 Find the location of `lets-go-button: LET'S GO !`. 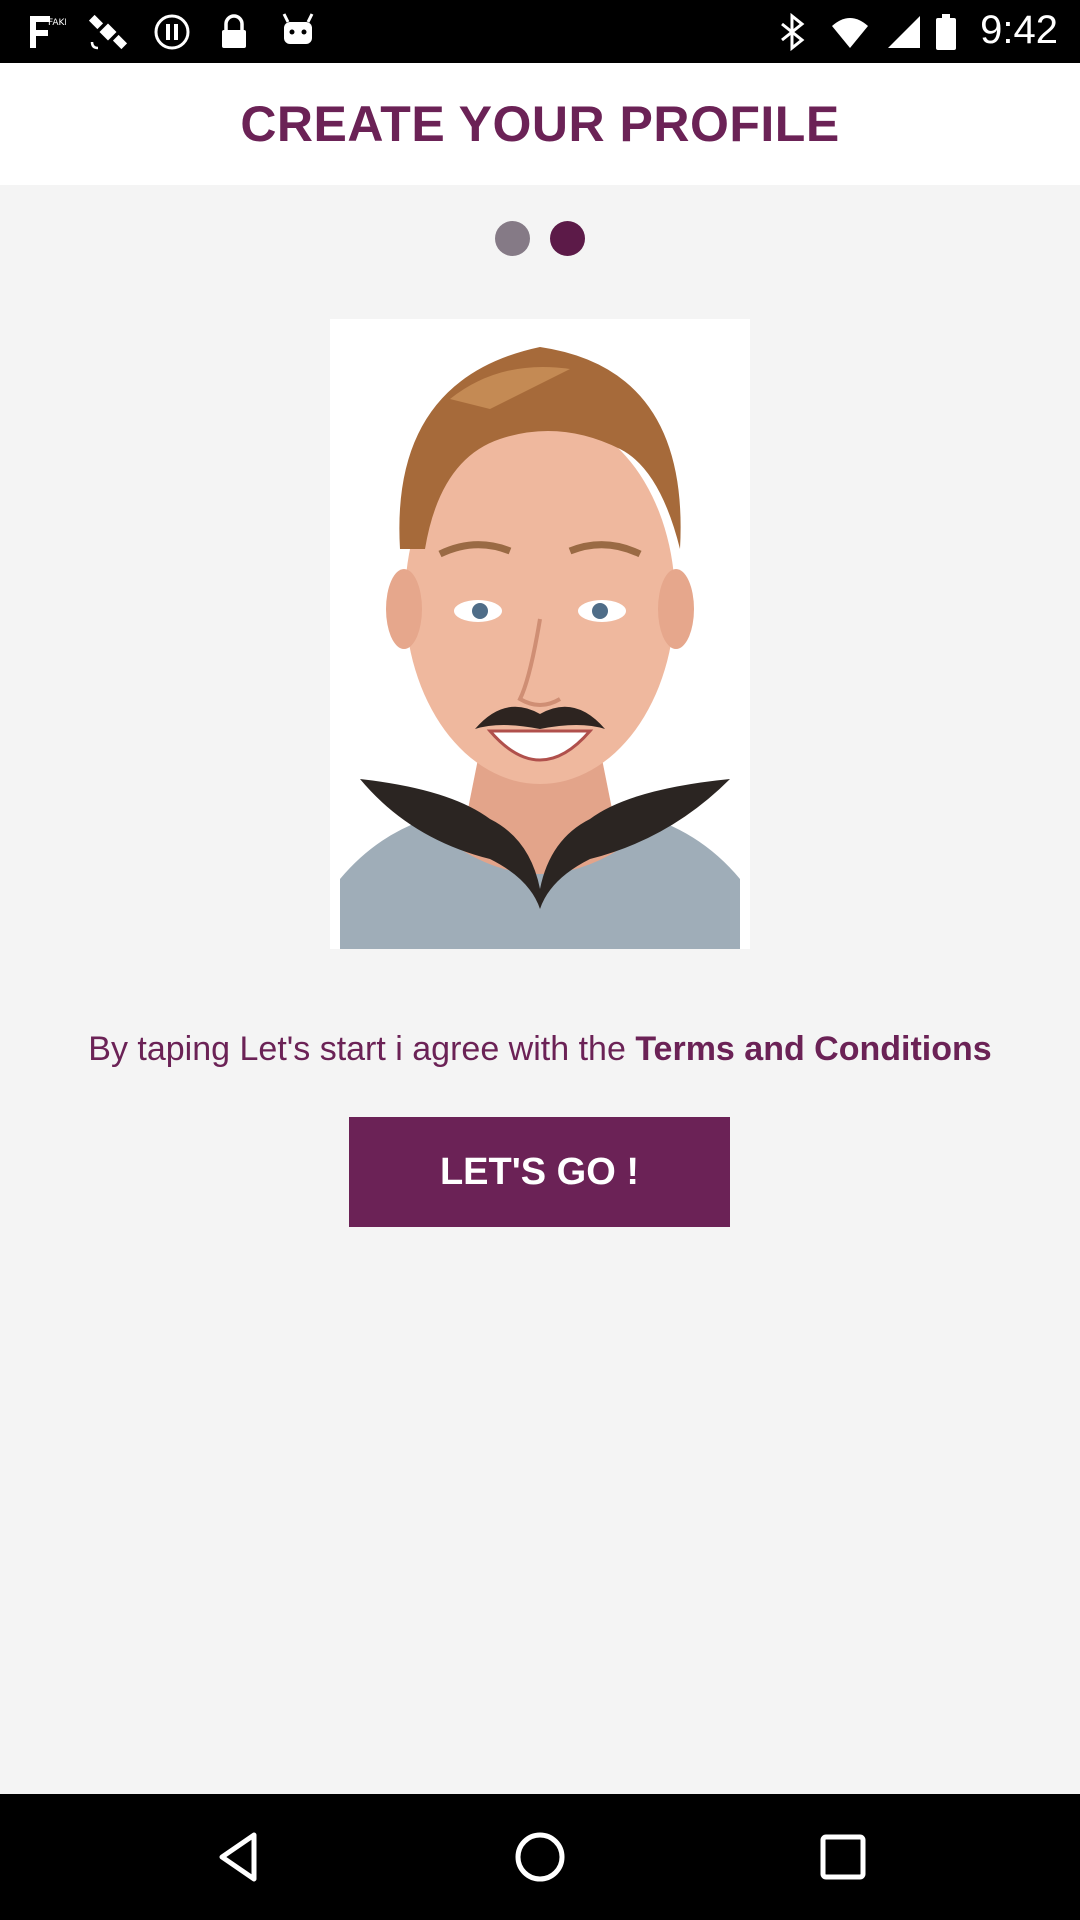

lets-go-button: LET'S GO ! is located at coordinates (539, 1172).